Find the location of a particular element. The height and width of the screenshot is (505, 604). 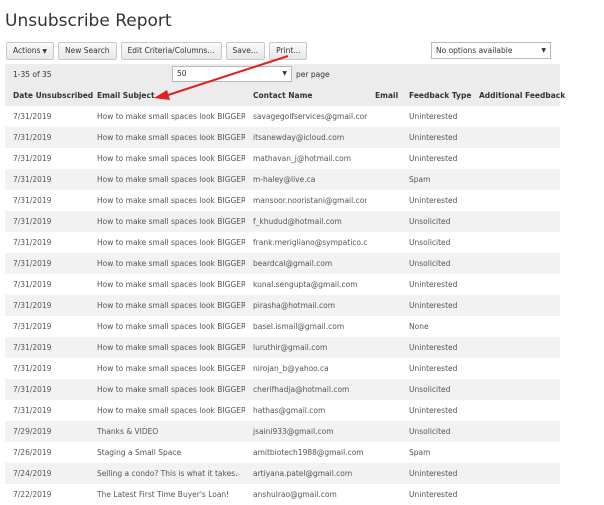

column-header-feedback-type: Feedback Type is located at coordinates (436, 95).